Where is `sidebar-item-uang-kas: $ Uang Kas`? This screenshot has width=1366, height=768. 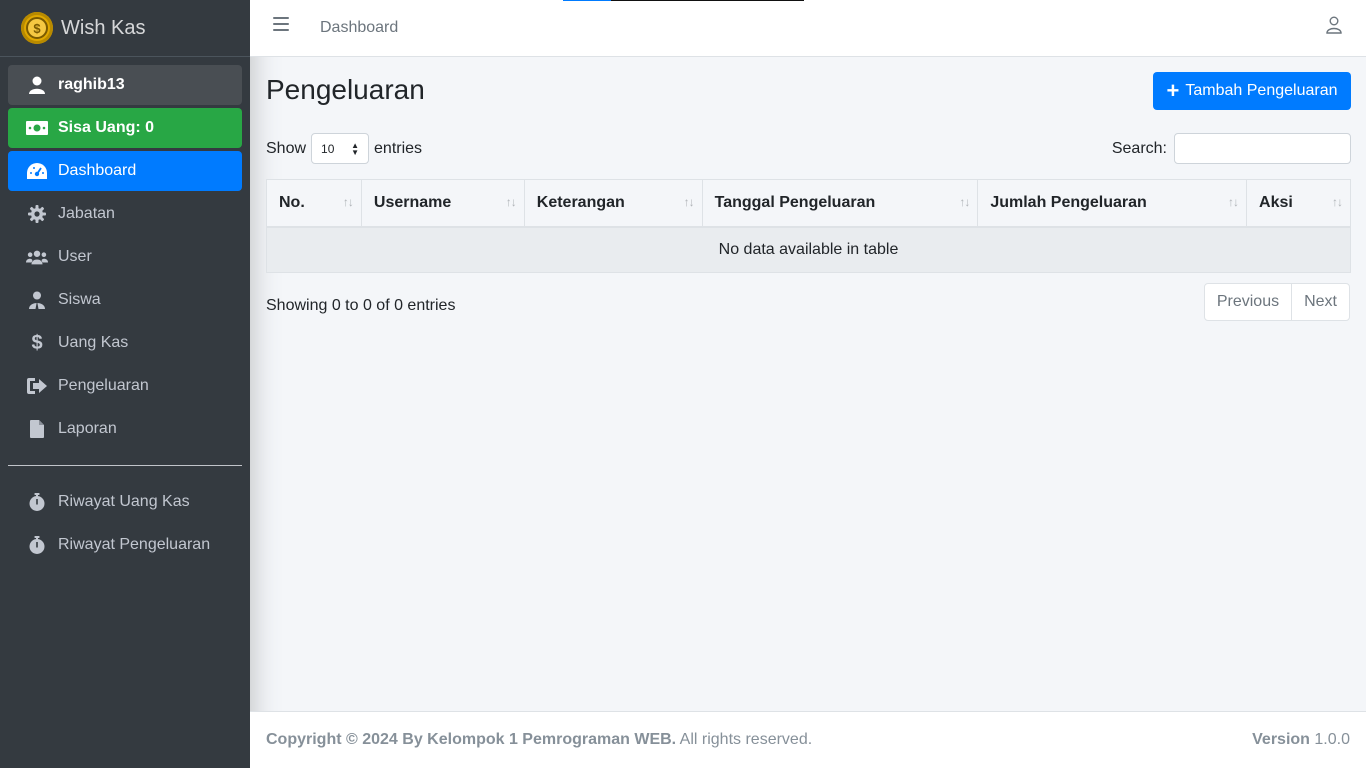 sidebar-item-uang-kas: $ Uang Kas is located at coordinates (125, 343).